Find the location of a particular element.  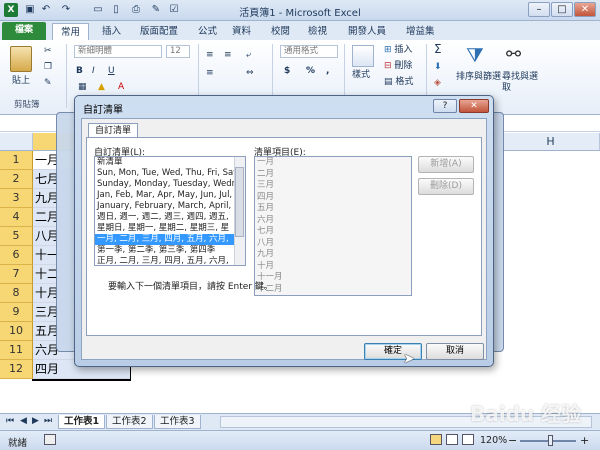

find-select-button: 尋找與選取 is located at coordinates (522, 83).